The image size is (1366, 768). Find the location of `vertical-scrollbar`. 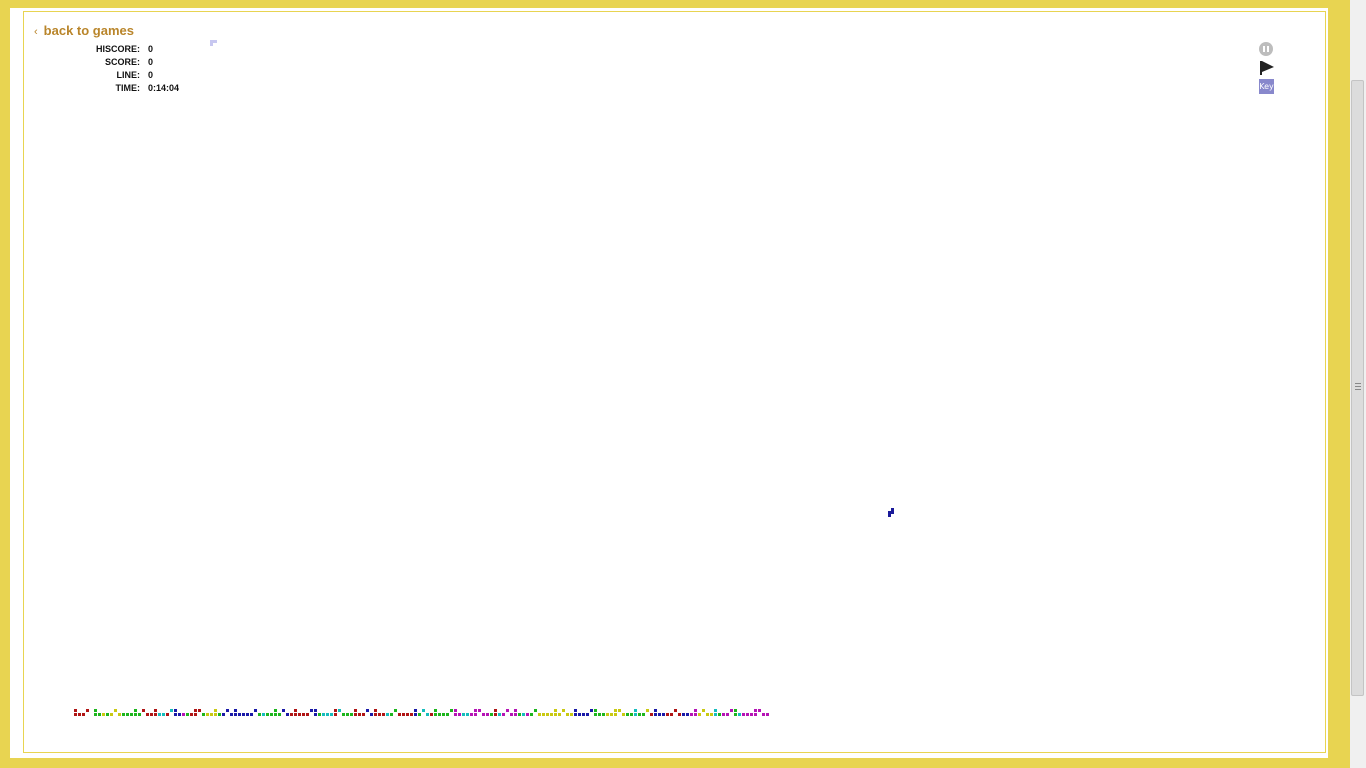

vertical-scrollbar is located at coordinates (1358, 384).